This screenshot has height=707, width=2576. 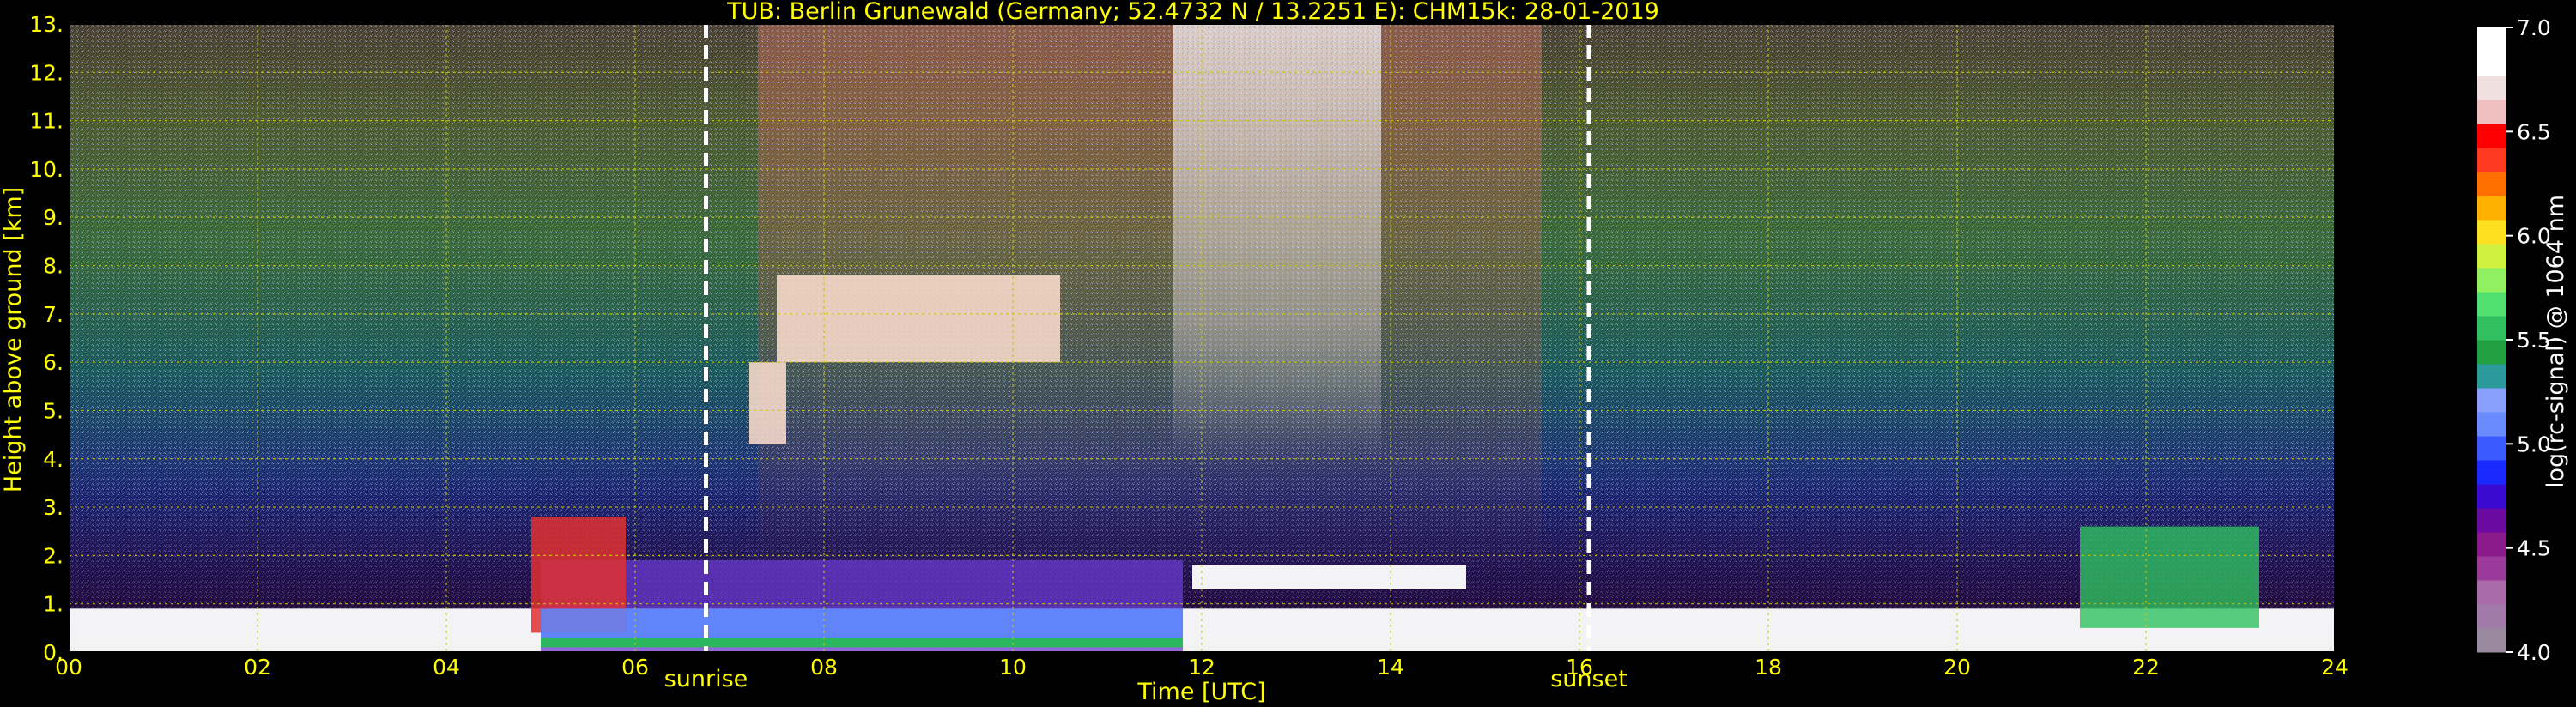 I want to click on colorbar-tick-label: 7.0, so click(x=2534, y=27).